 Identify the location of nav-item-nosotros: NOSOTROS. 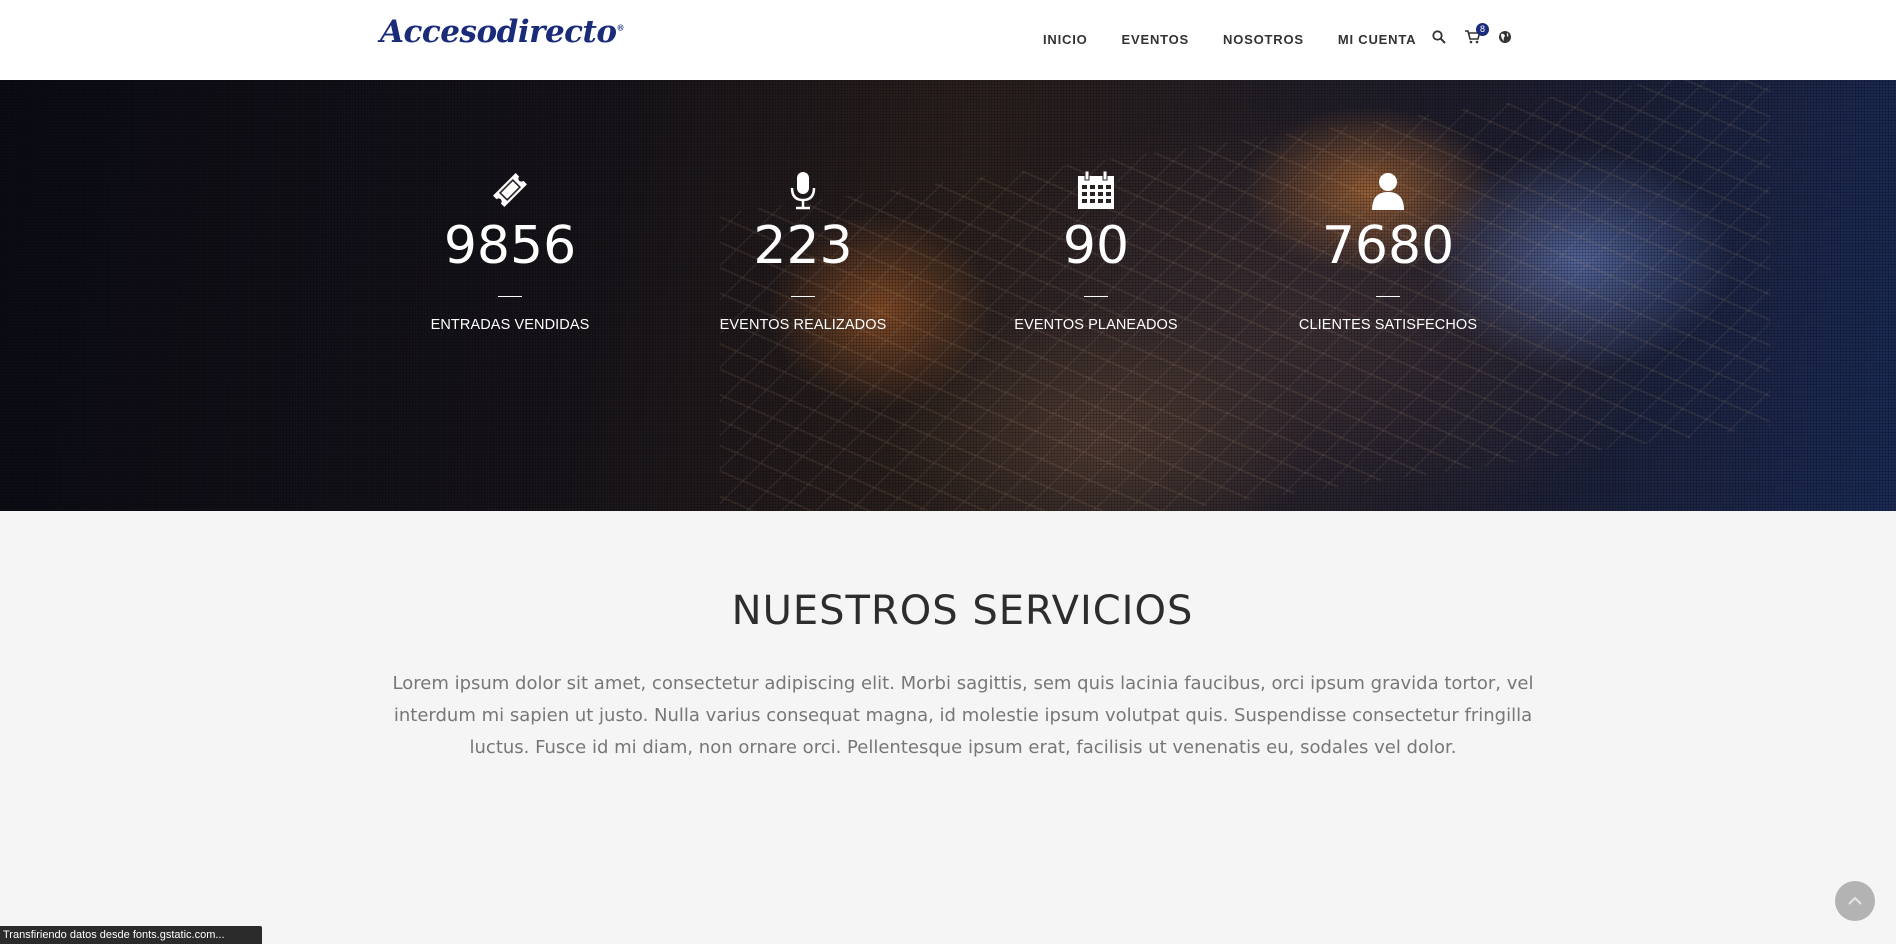
(1263, 39).